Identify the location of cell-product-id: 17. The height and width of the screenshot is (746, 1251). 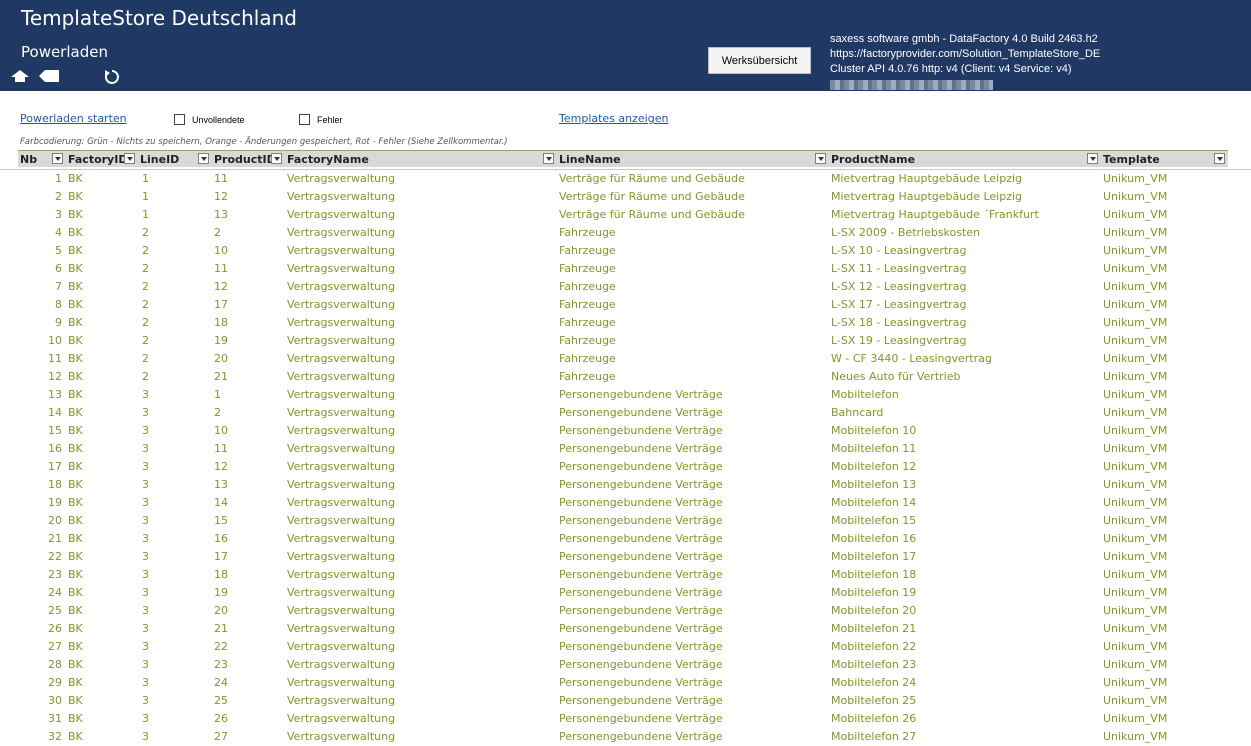
(221, 556).